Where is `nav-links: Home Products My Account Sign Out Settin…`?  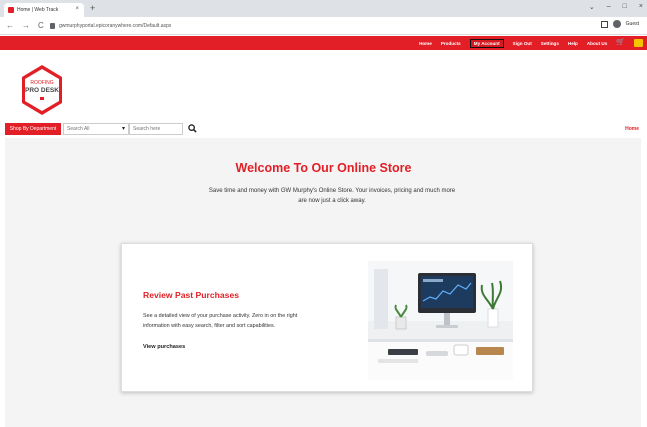 nav-links: Home Products My Account Sign Out Settin… is located at coordinates (522, 43).